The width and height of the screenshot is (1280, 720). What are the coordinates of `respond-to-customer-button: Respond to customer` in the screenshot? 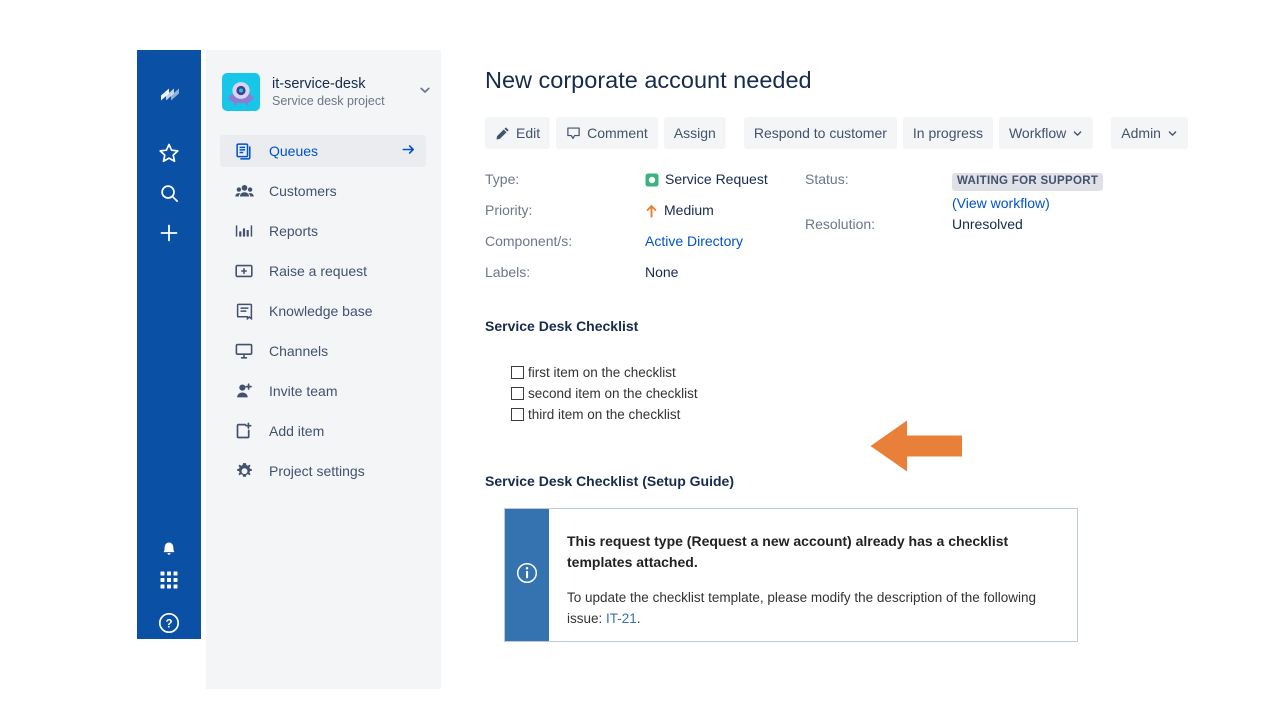 It's located at (820, 133).